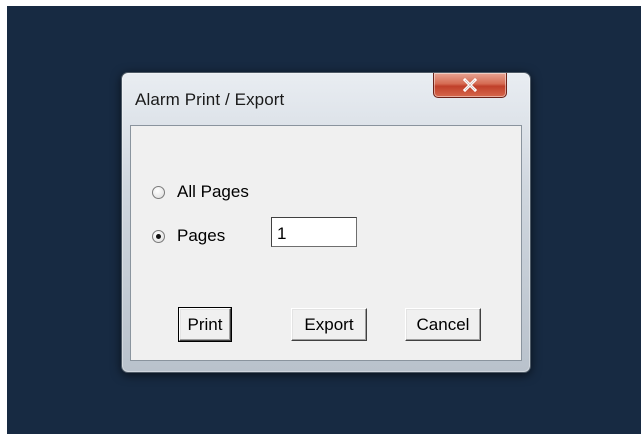 The image size is (641, 439). I want to click on print-button: Print, so click(205, 324).